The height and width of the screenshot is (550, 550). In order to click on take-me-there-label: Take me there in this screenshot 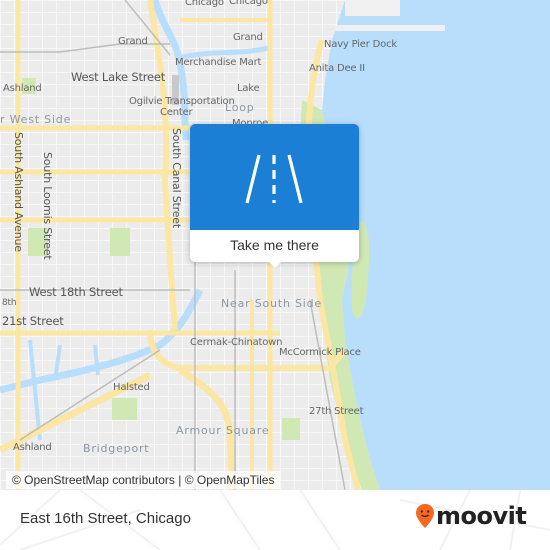, I will do `click(274, 245)`.